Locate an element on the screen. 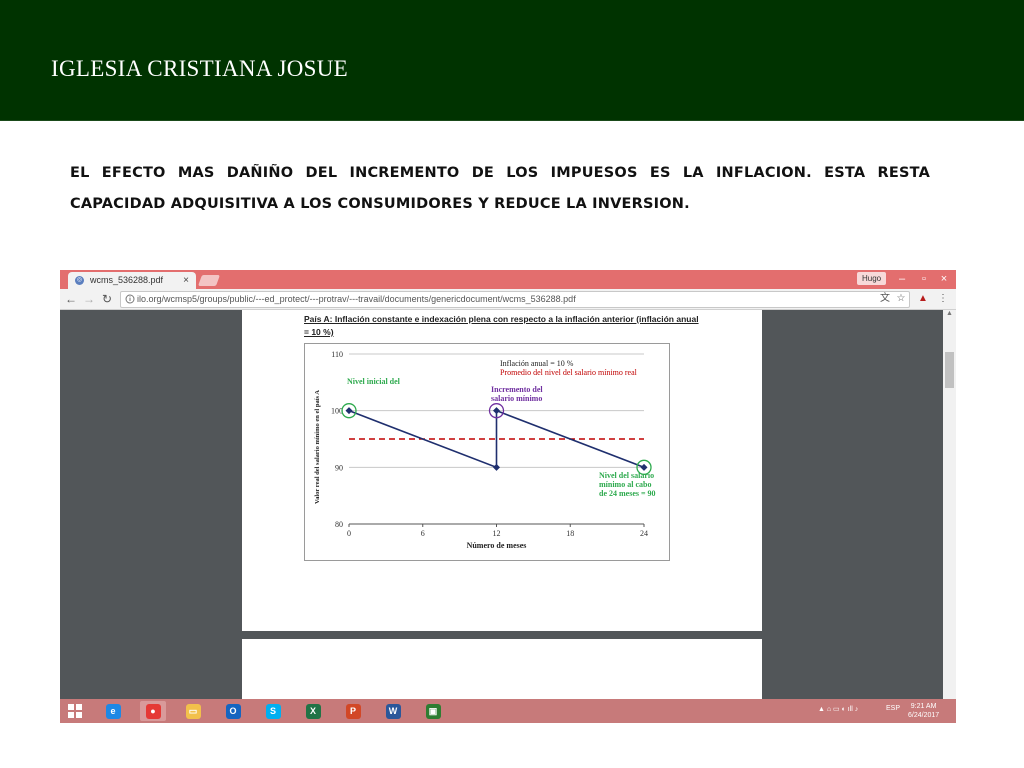  slide-title: IGLESIA CRISTIANA JOSUE is located at coordinates (199, 68).